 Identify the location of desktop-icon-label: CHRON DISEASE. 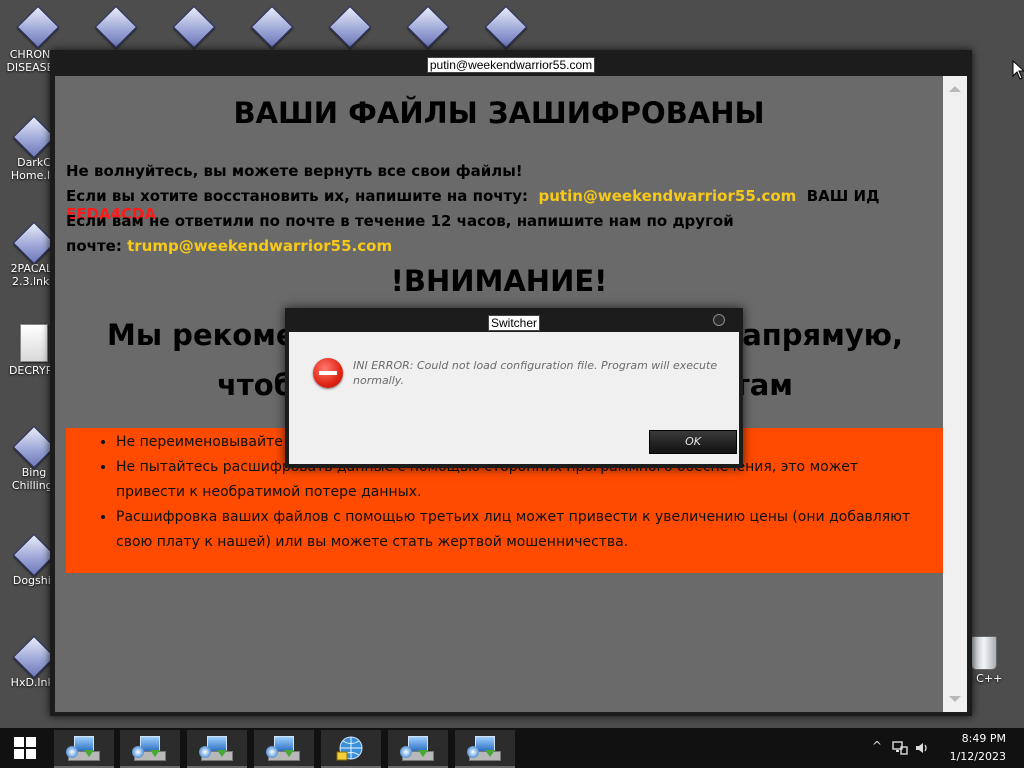
(30, 61).